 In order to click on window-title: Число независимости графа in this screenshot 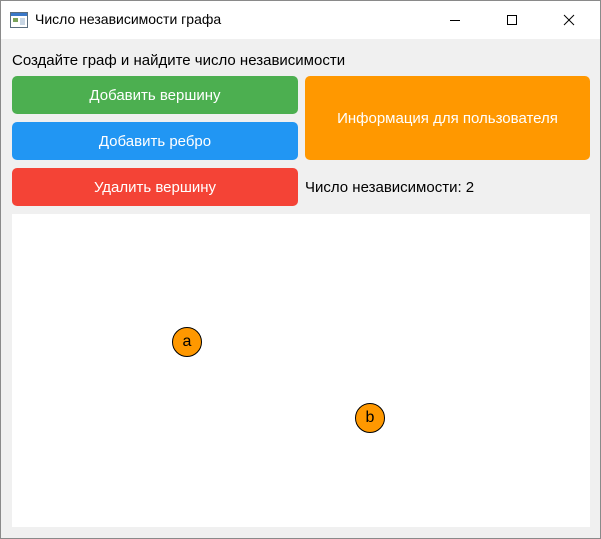, I will do `click(128, 19)`.